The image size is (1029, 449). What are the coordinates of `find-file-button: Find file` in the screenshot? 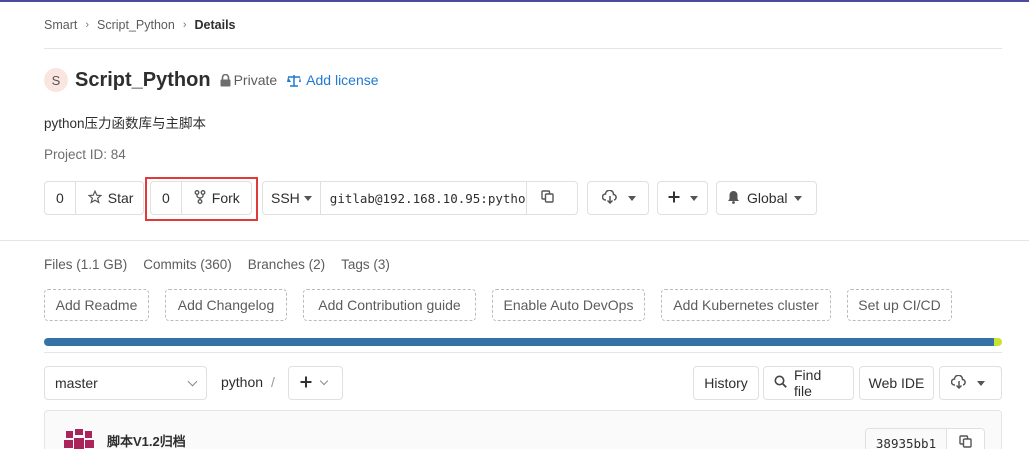 It's located at (808, 383).